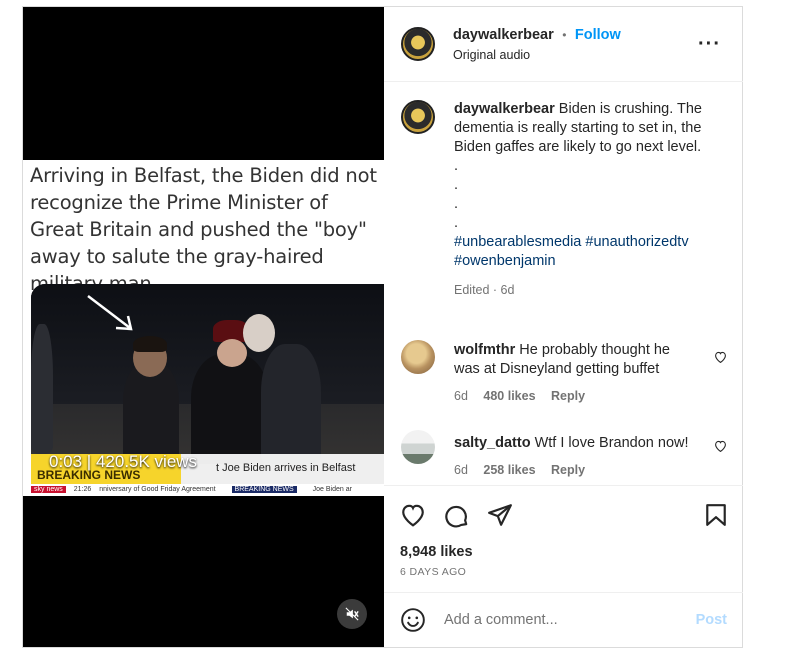 This screenshot has height=666, width=800. Describe the element at coordinates (418, 44) in the screenshot. I see `avatar` at that location.